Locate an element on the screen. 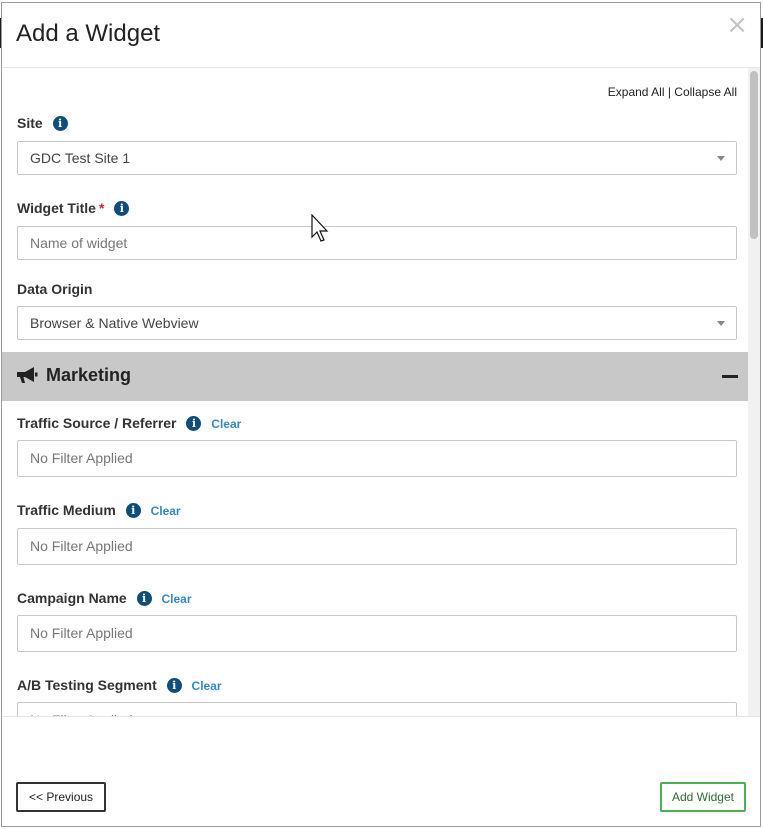  expand-collapse-links: Expand All | Collapse All is located at coordinates (672, 92).